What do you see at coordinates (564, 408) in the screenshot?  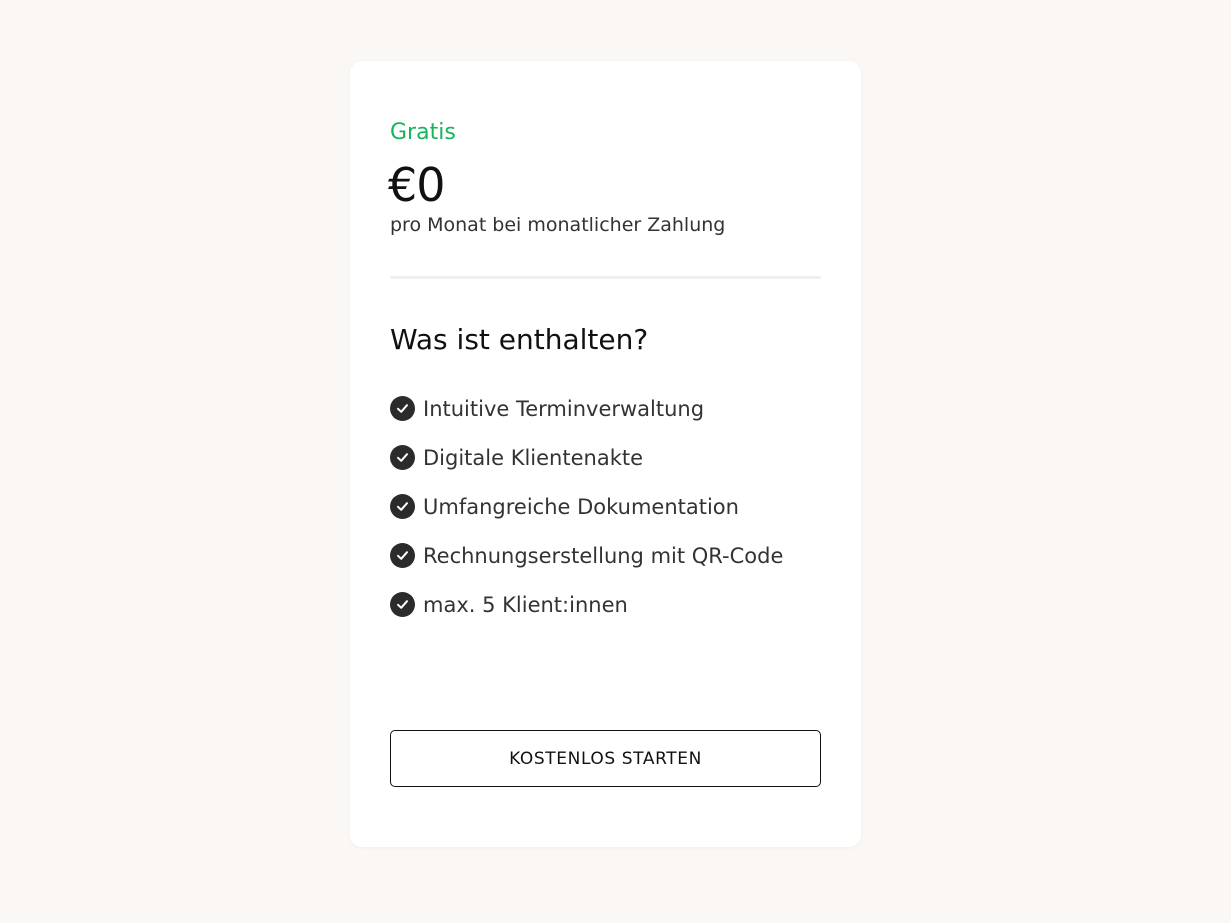 I see `feature-label: Intuitive Terminverwaltung` at bounding box center [564, 408].